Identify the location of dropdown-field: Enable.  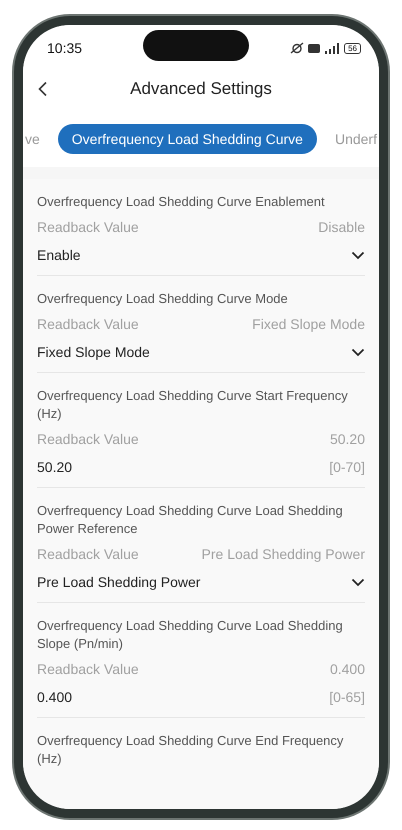
(201, 255).